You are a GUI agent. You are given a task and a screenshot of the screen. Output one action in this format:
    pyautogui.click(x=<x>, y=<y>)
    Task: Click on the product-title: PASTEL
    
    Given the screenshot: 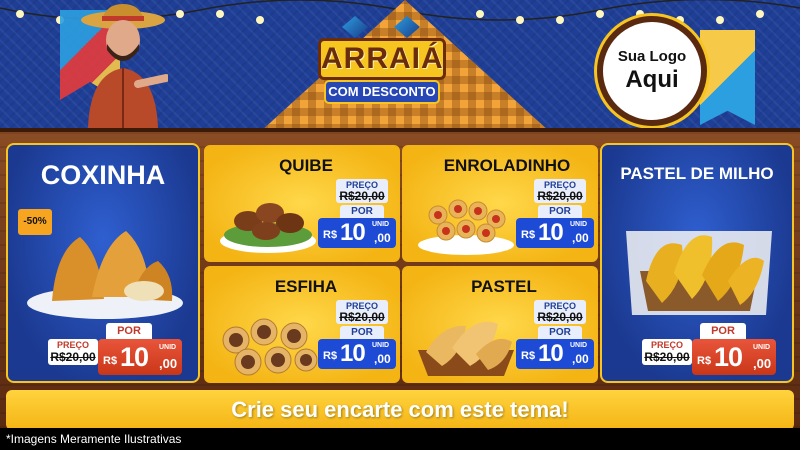 What is the action you would take?
    pyautogui.click(x=504, y=286)
    